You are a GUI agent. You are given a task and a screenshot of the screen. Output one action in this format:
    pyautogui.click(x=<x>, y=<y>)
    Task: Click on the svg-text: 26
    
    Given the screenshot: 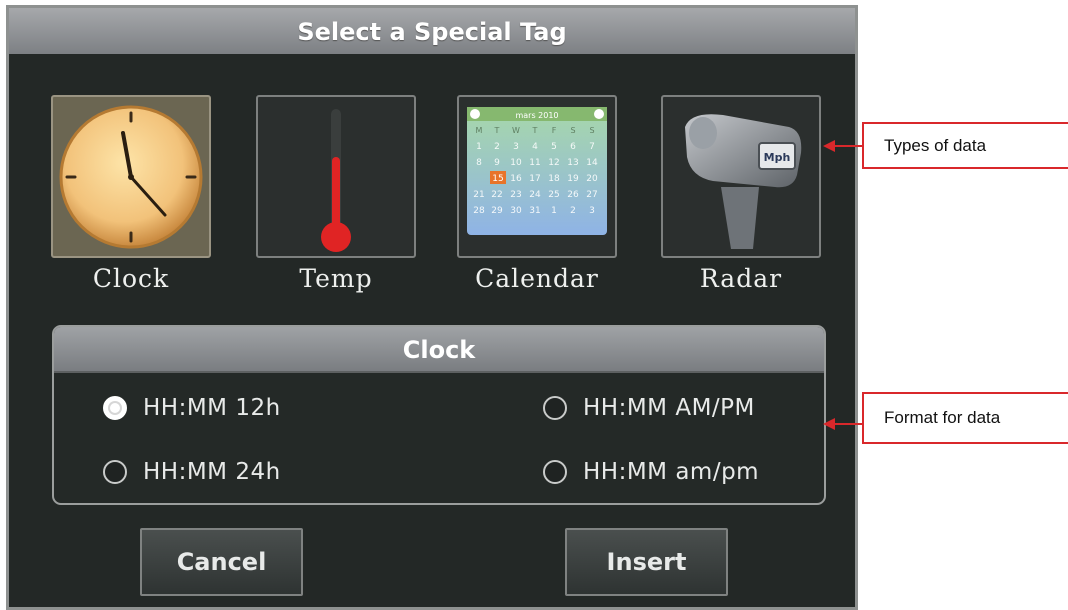 What is the action you would take?
    pyautogui.click(x=573, y=195)
    